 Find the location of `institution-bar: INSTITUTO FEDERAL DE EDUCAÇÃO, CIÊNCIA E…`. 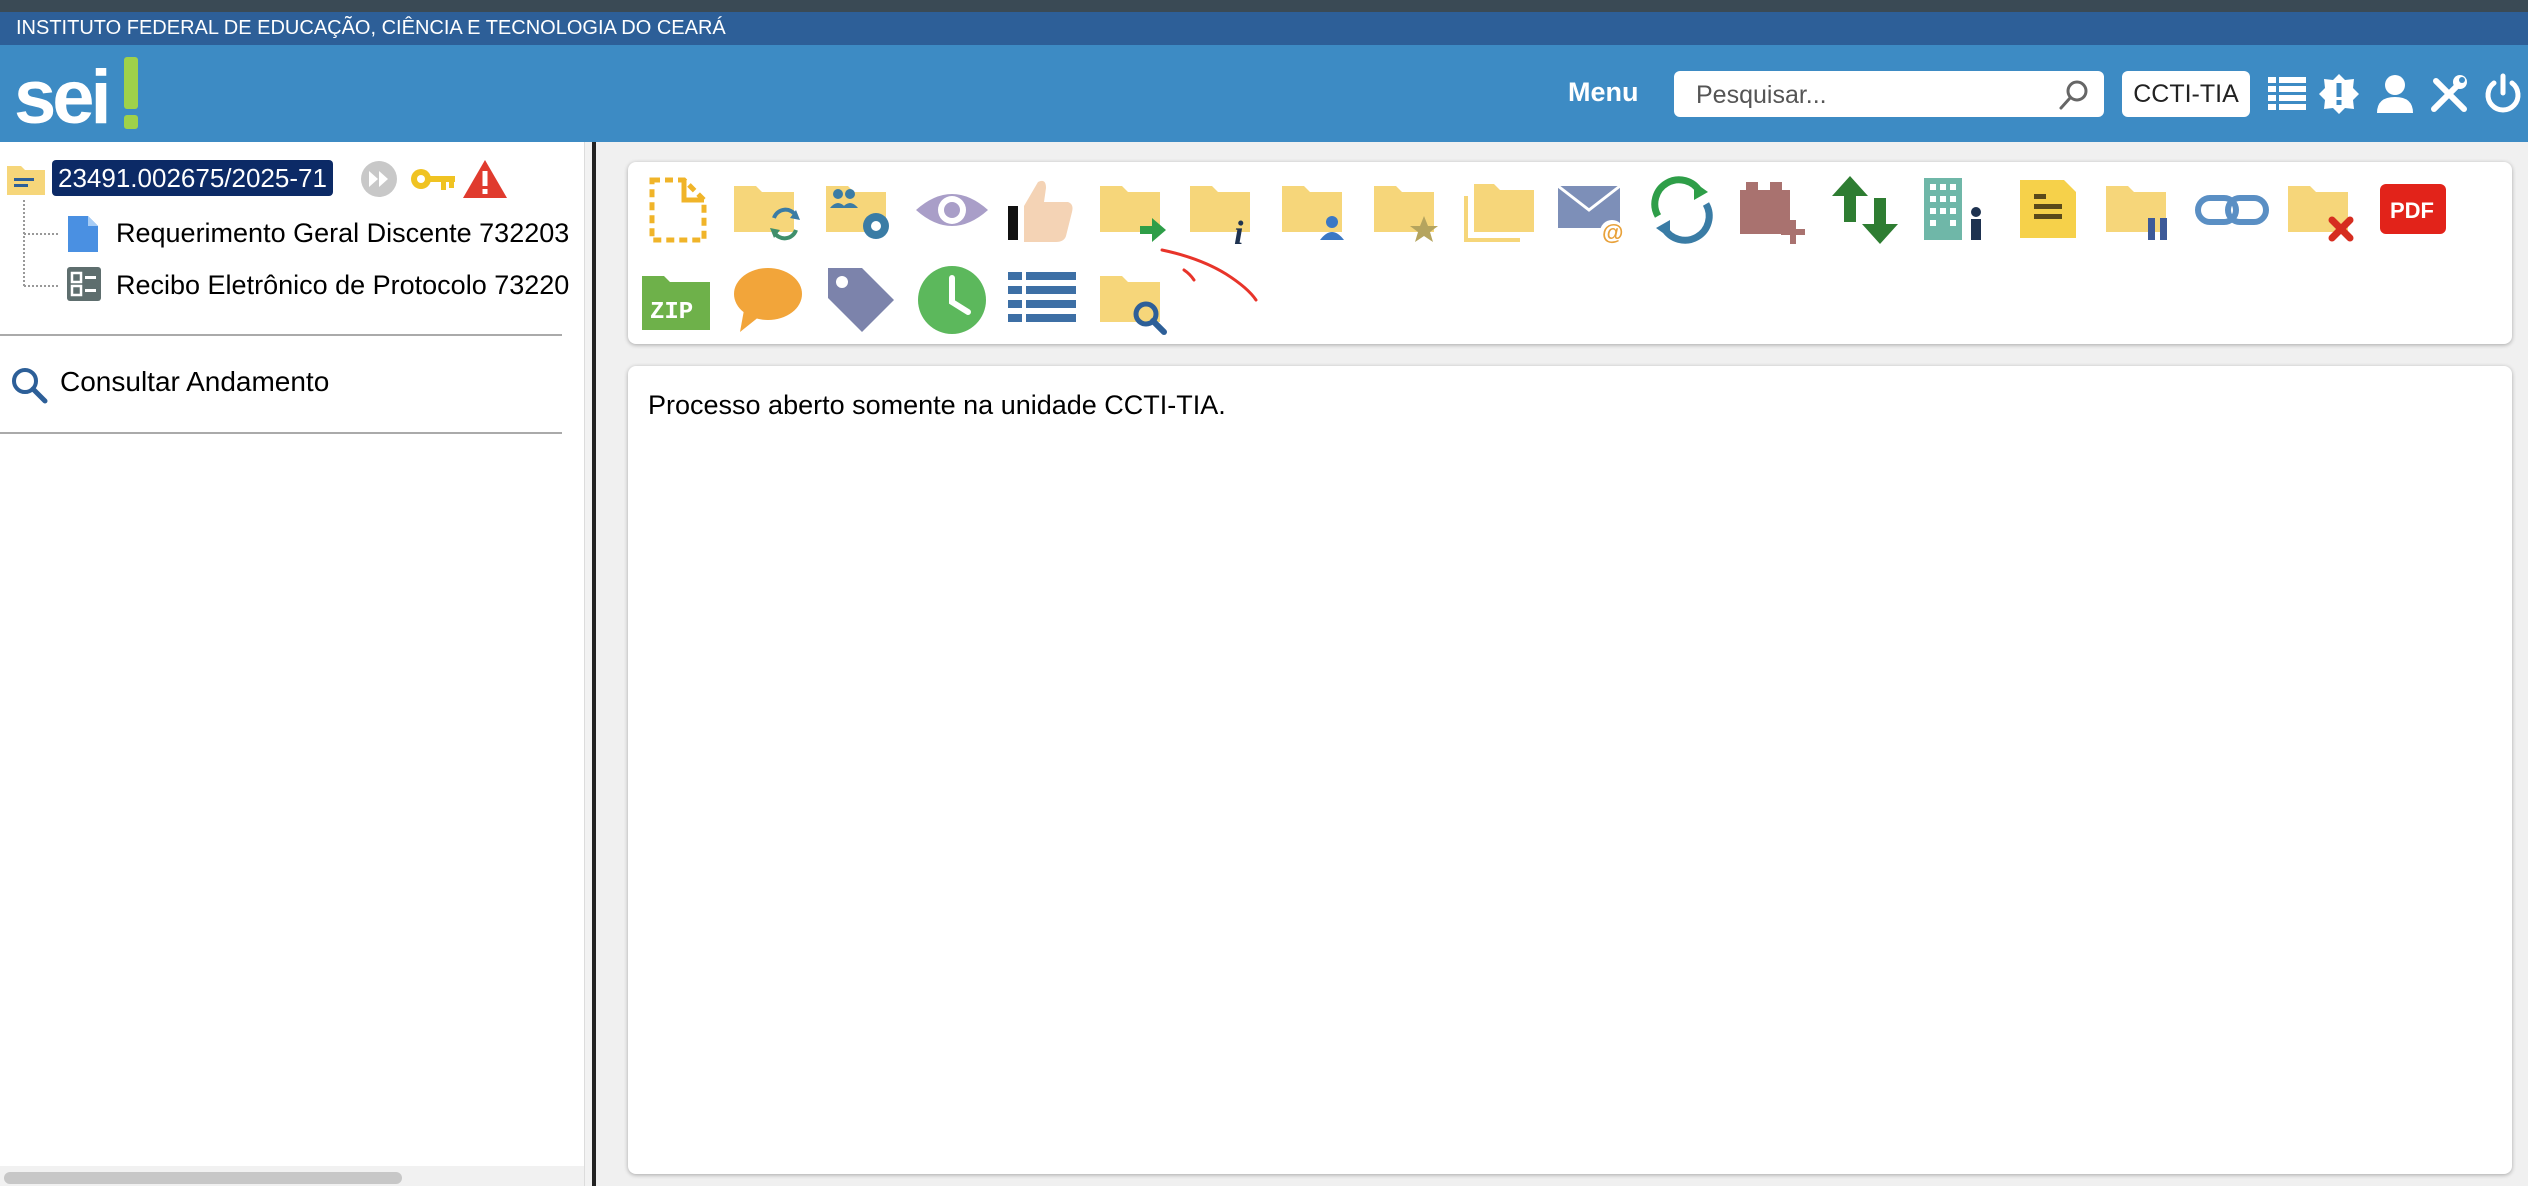

institution-bar: INSTITUTO FEDERAL DE EDUCAÇÃO, CIÊNCIA E… is located at coordinates (1264, 28).